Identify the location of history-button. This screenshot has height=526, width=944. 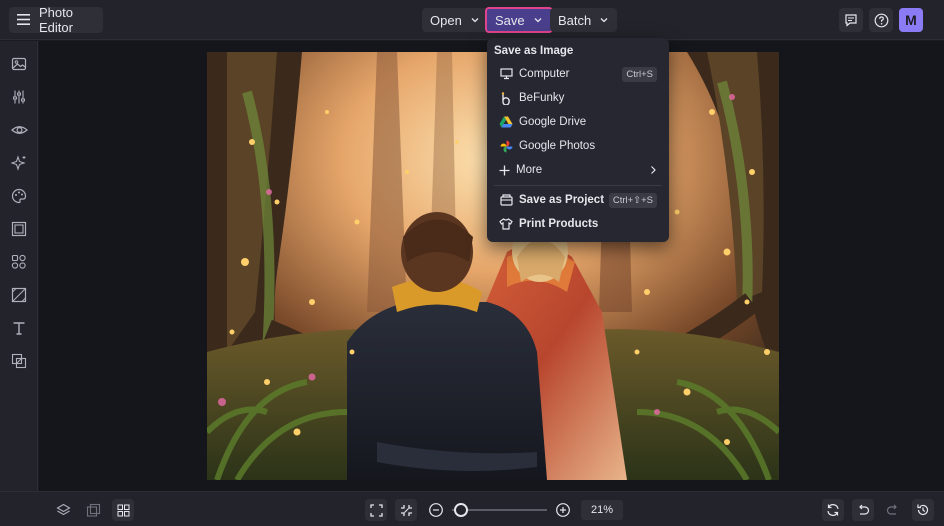
(923, 510).